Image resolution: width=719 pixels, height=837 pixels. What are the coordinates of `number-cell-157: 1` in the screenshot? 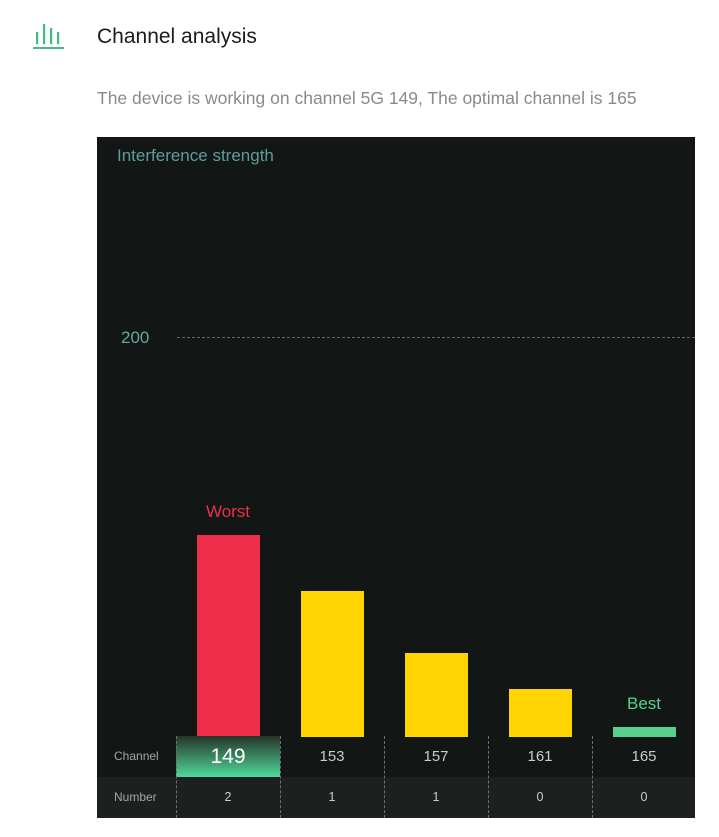 It's located at (436, 797).